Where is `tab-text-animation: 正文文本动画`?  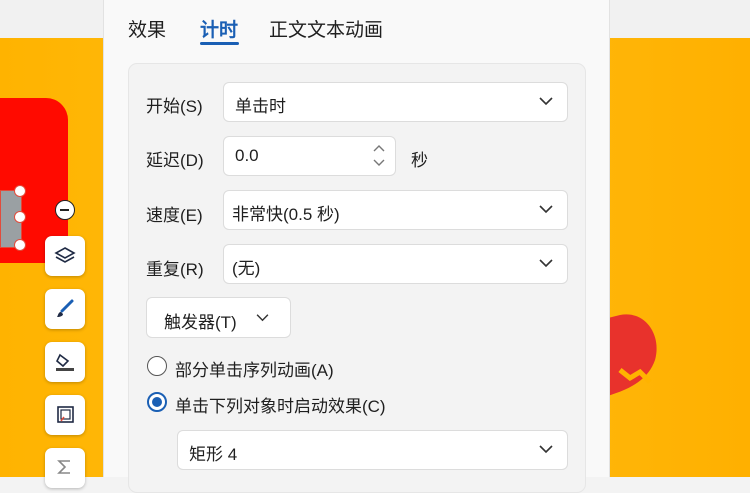 tab-text-animation: 正文文本动画 is located at coordinates (326, 28).